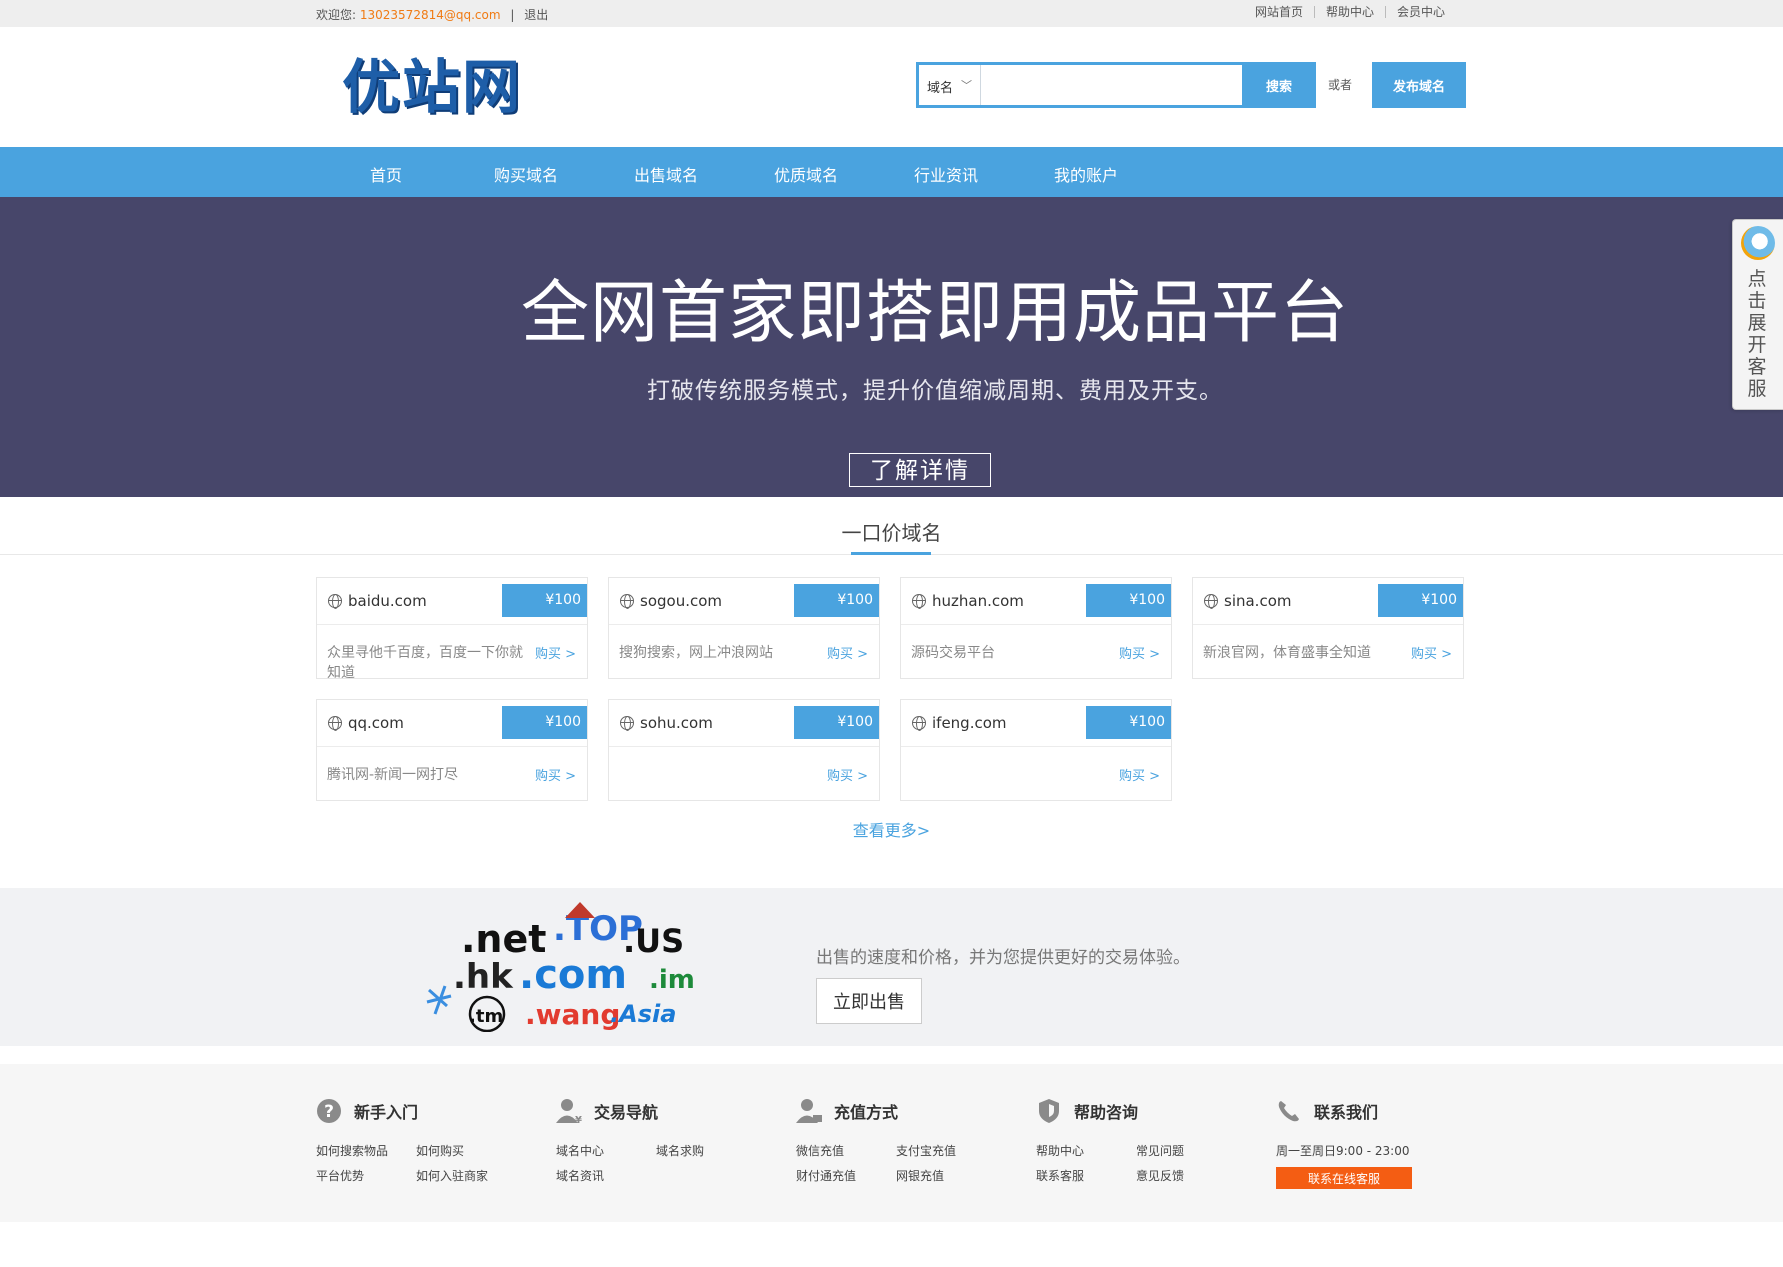 This screenshot has width=1783, height=1267. Describe the element at coordinates (526, 174) in the screenshot. I see `nav-buy-domain: 购买域名` at that location.